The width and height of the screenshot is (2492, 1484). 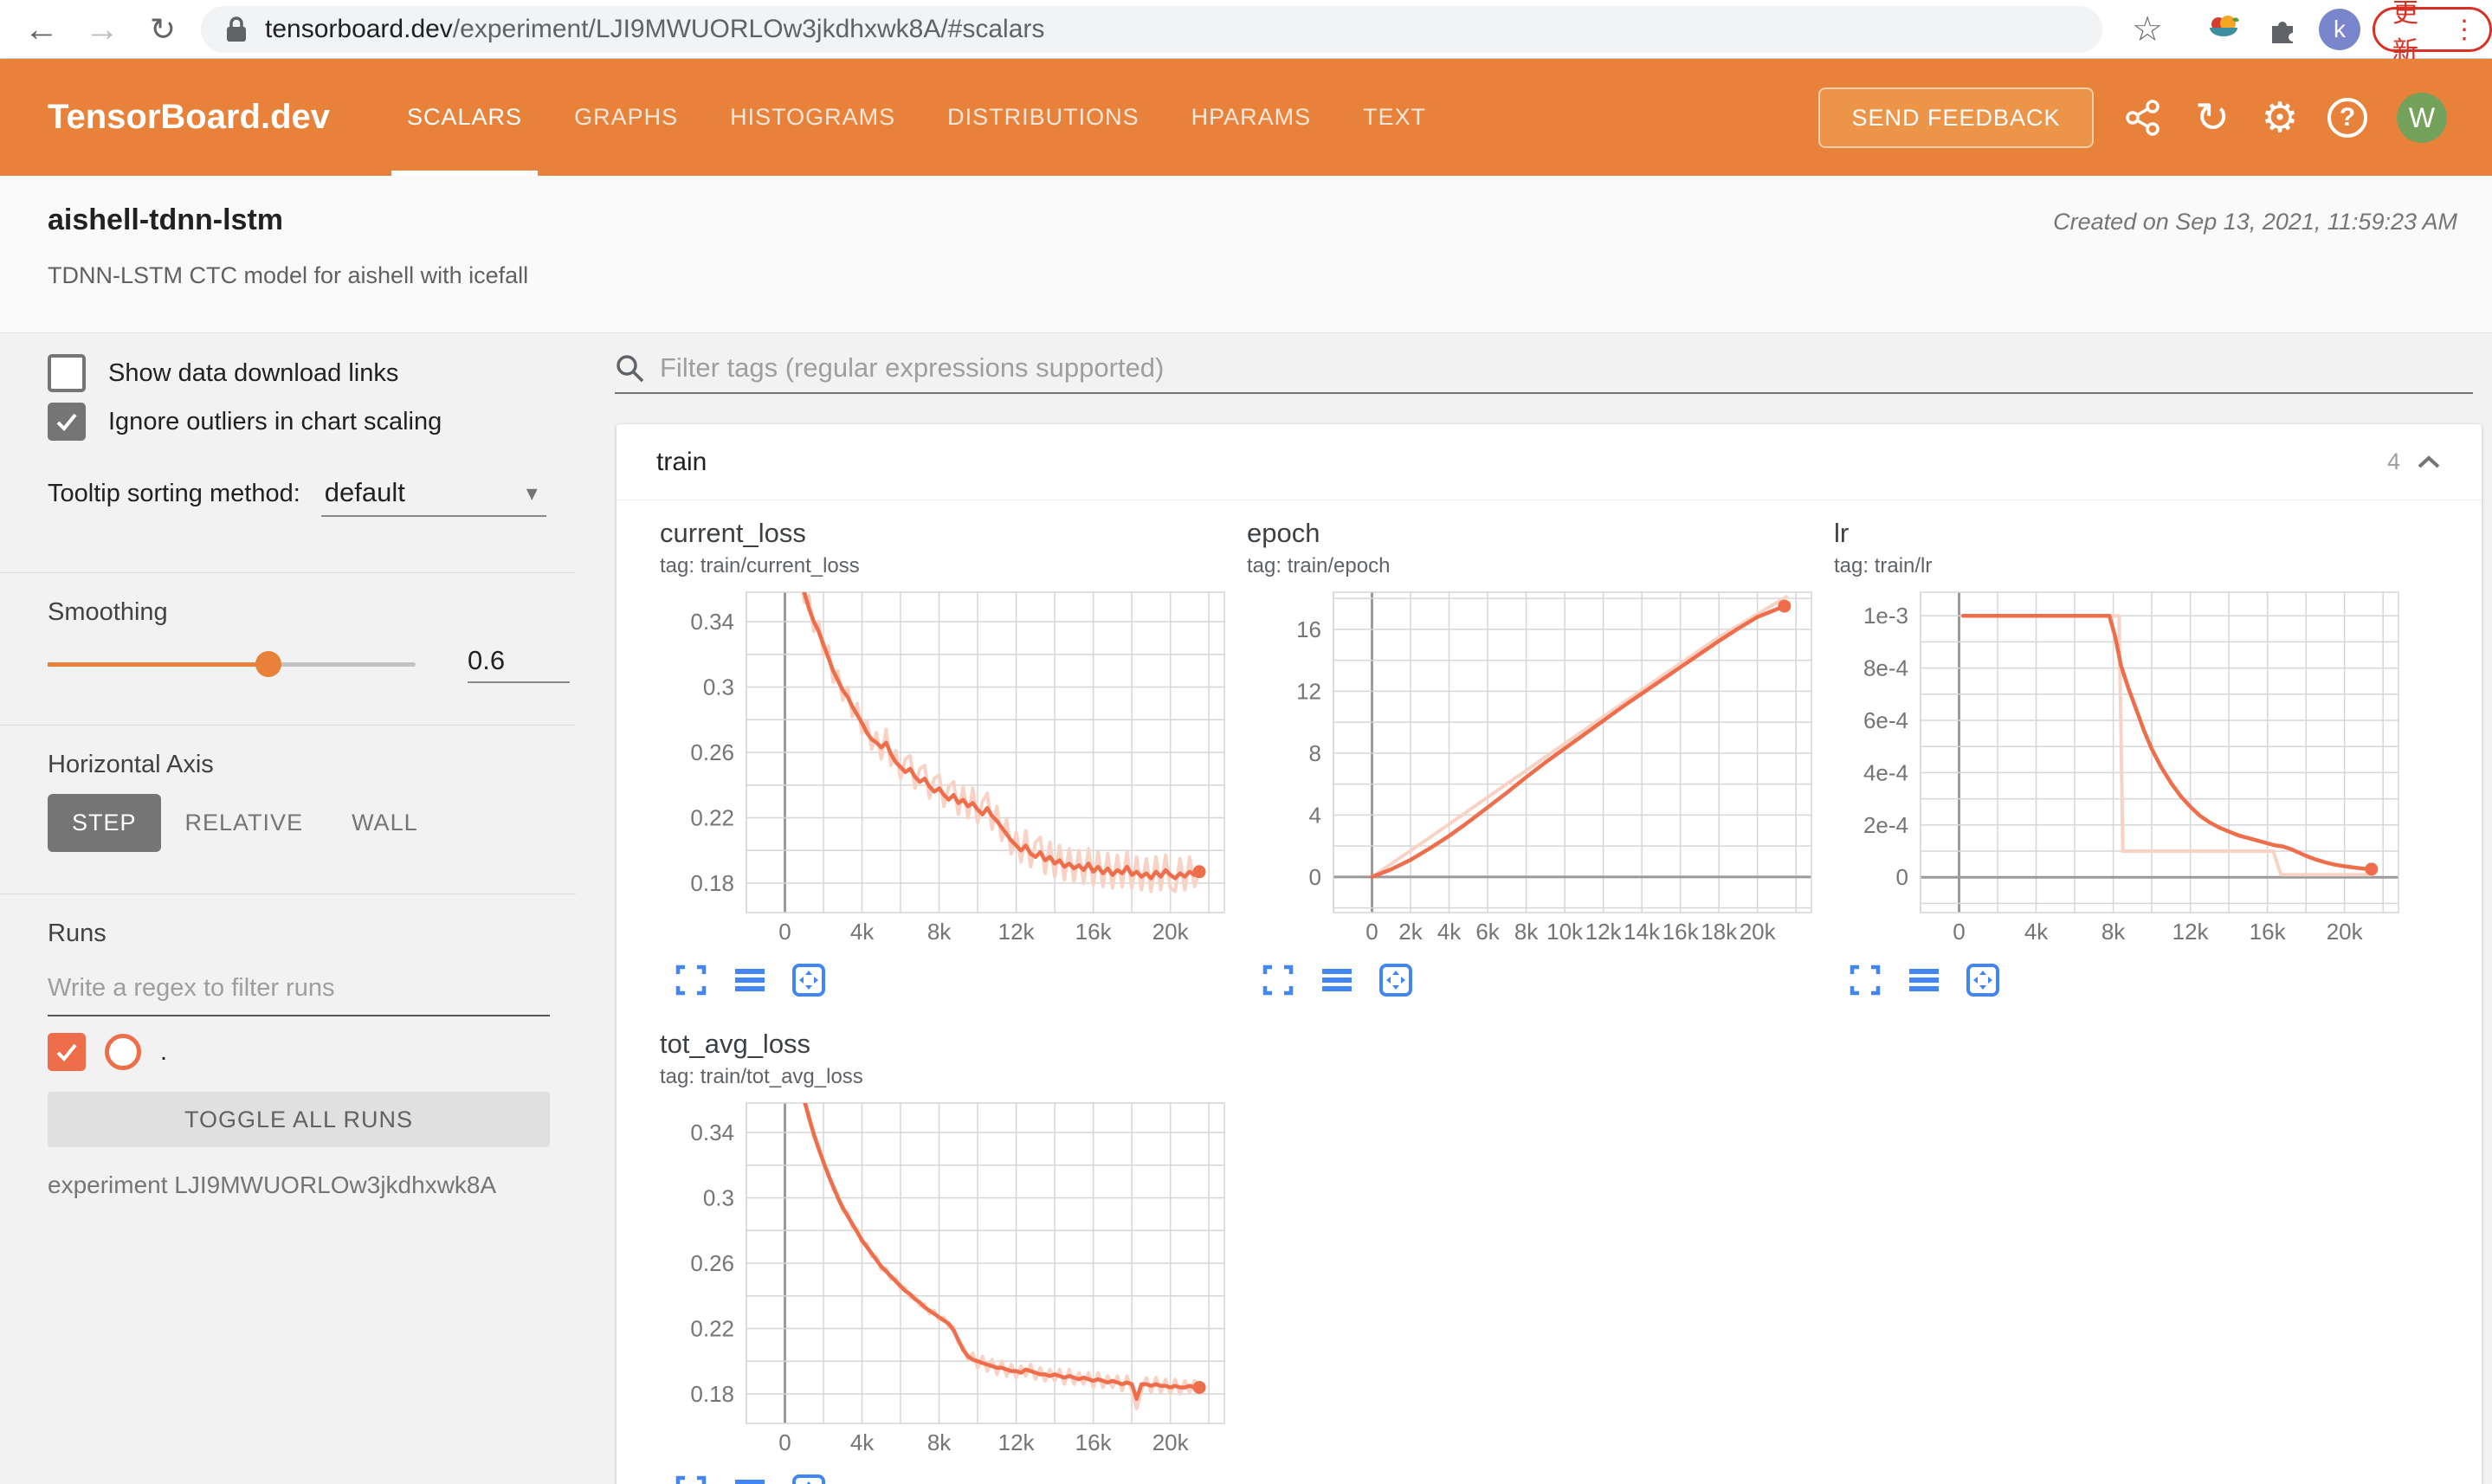 What do you see at coordinates (812, 118) in the screenshot?
I see `tab-histograms: HISTOGRAMS` at bounding box center [812, 118].